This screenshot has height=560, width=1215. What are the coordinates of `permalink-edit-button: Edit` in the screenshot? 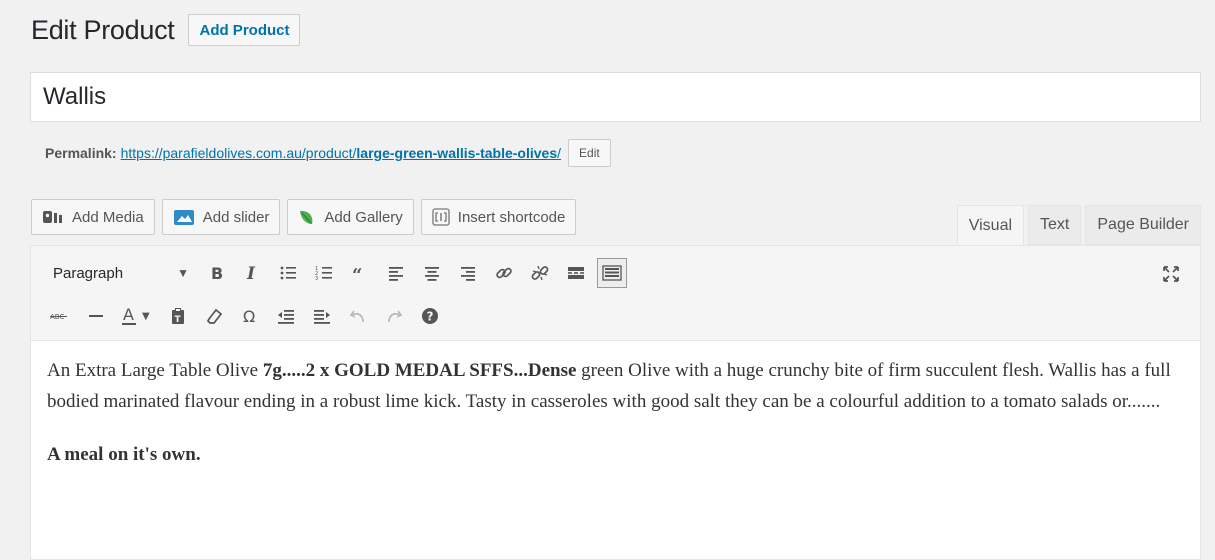 It's located at (589, 153).